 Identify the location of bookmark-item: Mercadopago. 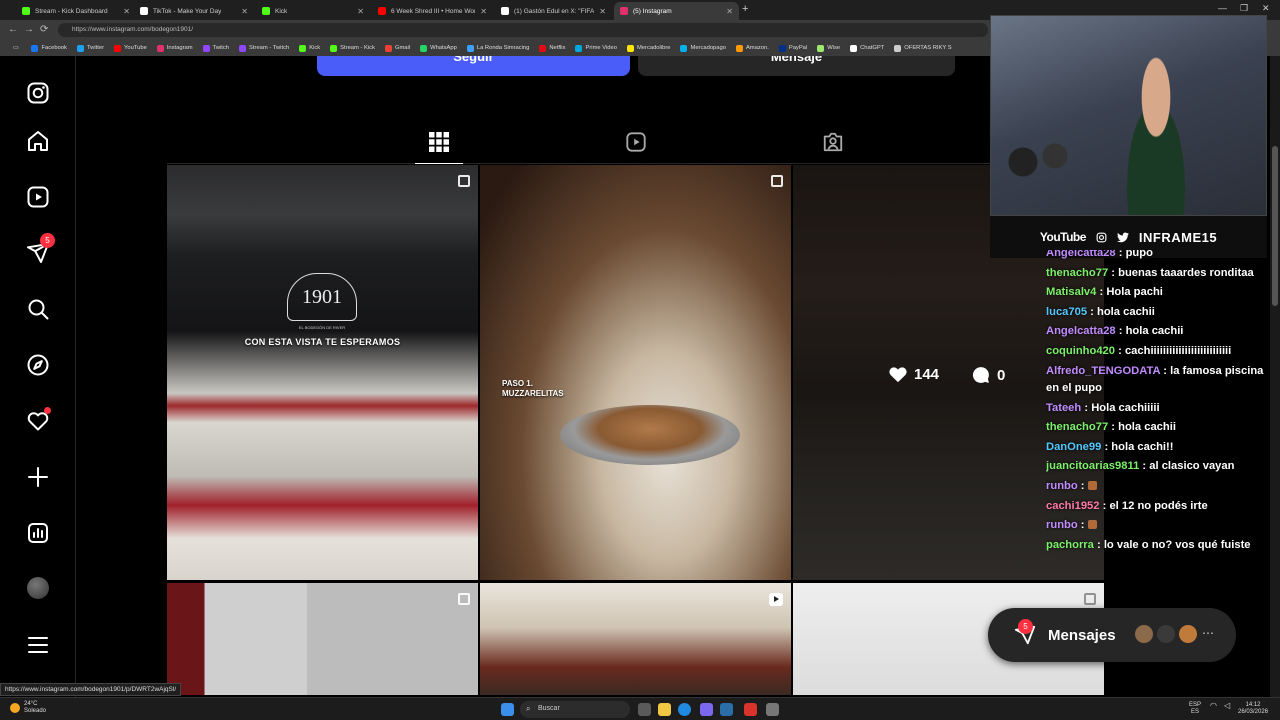
(702, 48).